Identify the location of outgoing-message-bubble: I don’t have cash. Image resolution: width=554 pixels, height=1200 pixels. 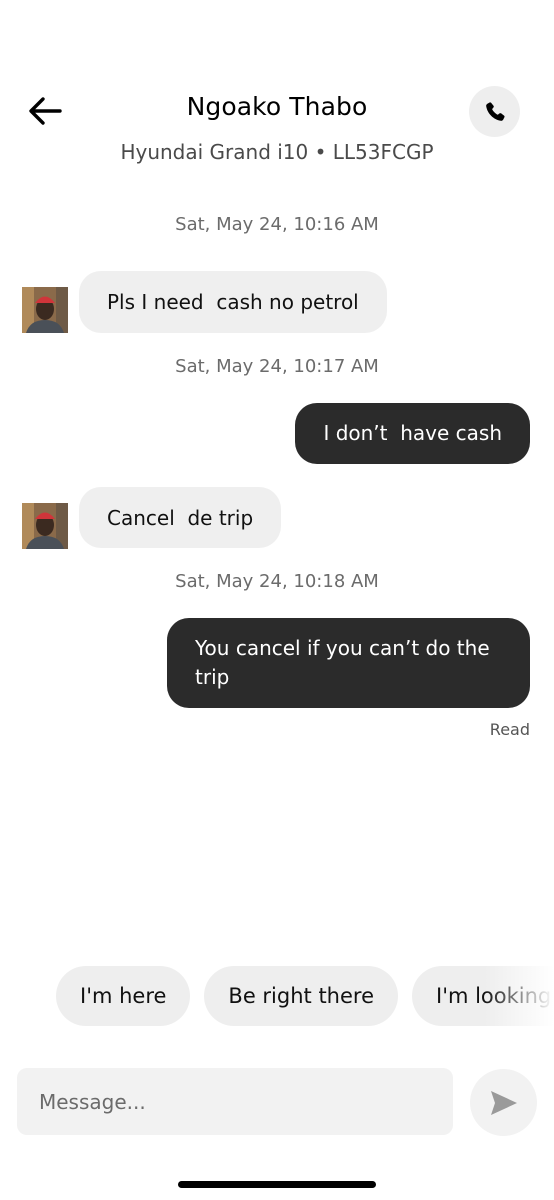
(412, 433).